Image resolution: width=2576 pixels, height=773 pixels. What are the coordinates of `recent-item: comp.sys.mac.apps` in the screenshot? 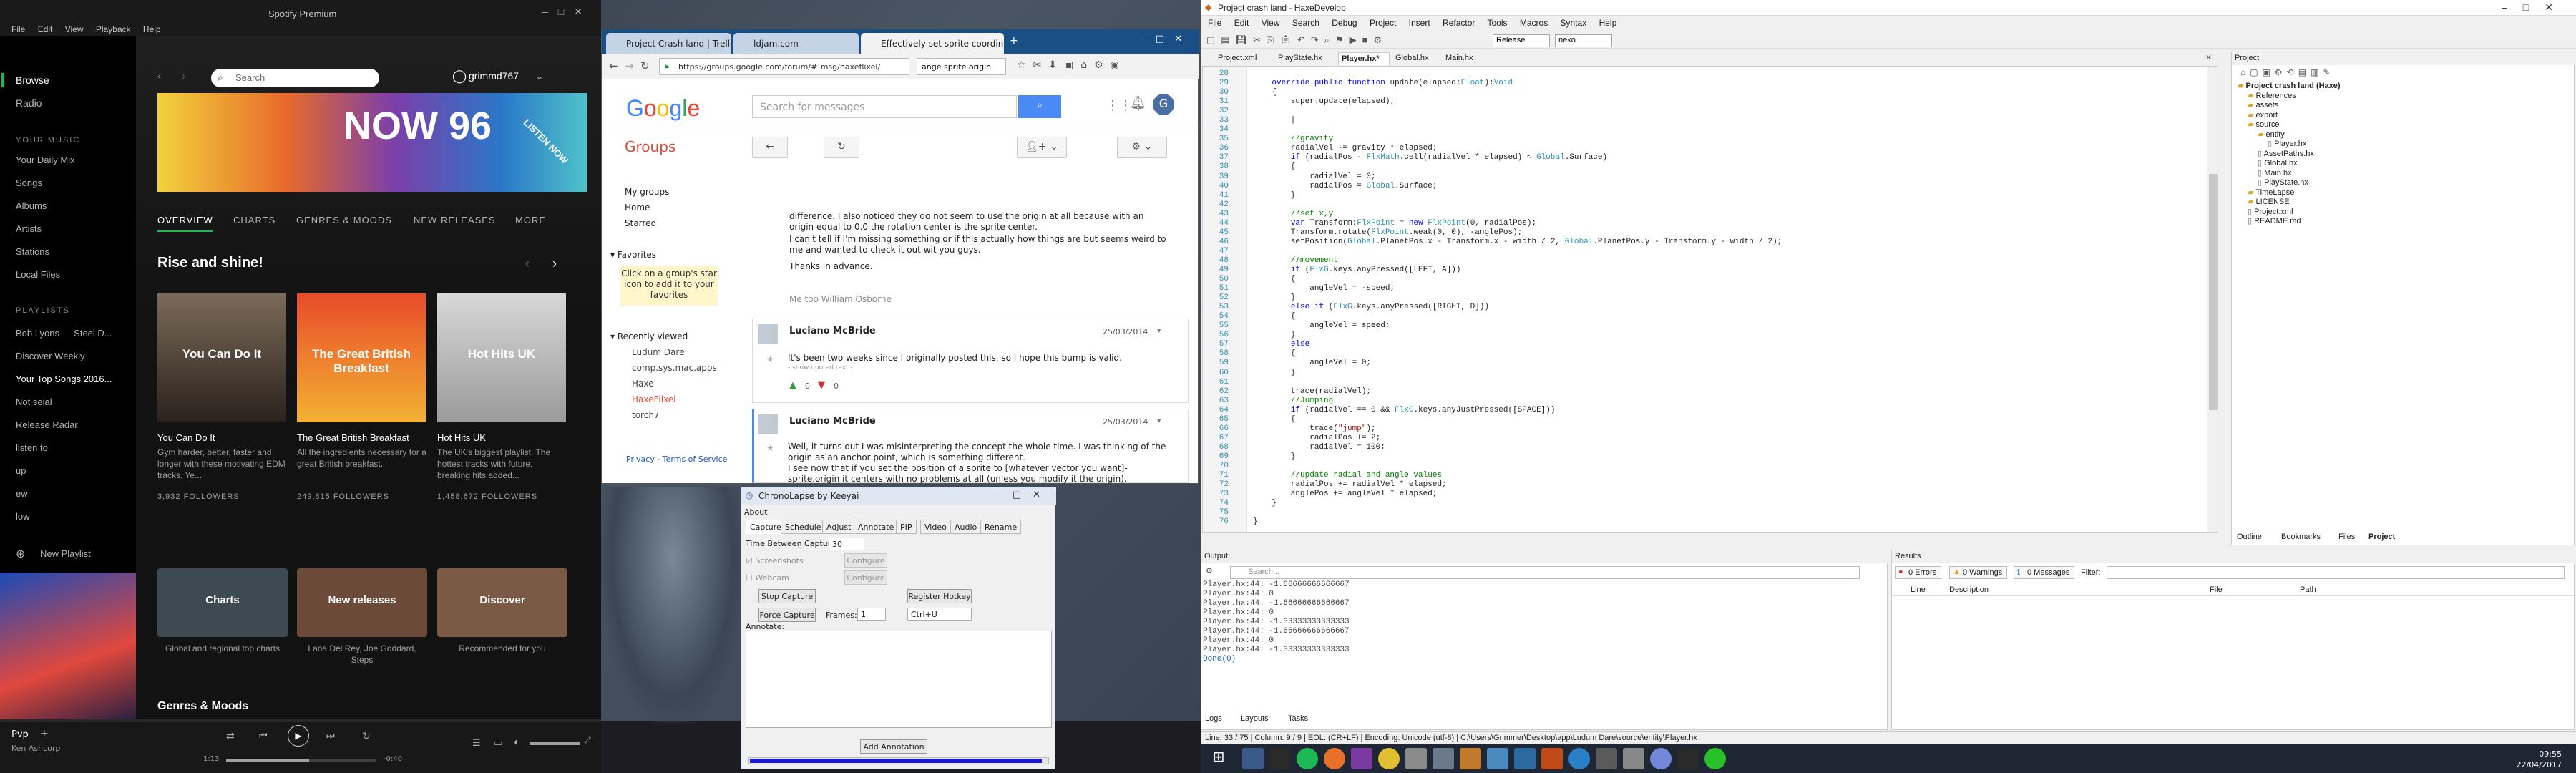 It's located at (674, 368).